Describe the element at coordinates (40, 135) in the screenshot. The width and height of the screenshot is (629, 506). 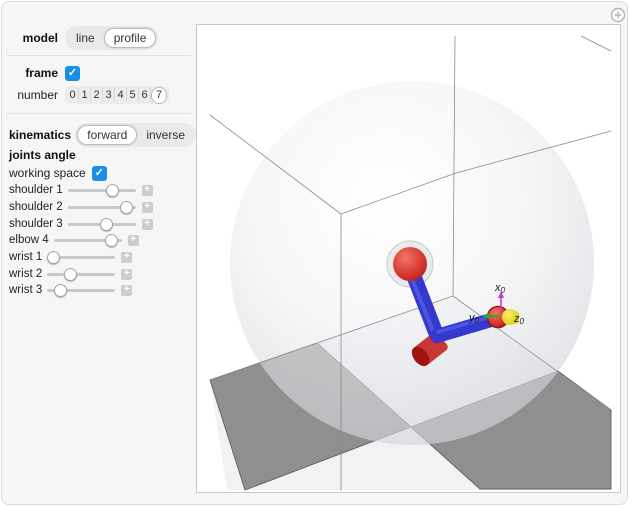
I see `kinematics-label: kinematics` at that location.